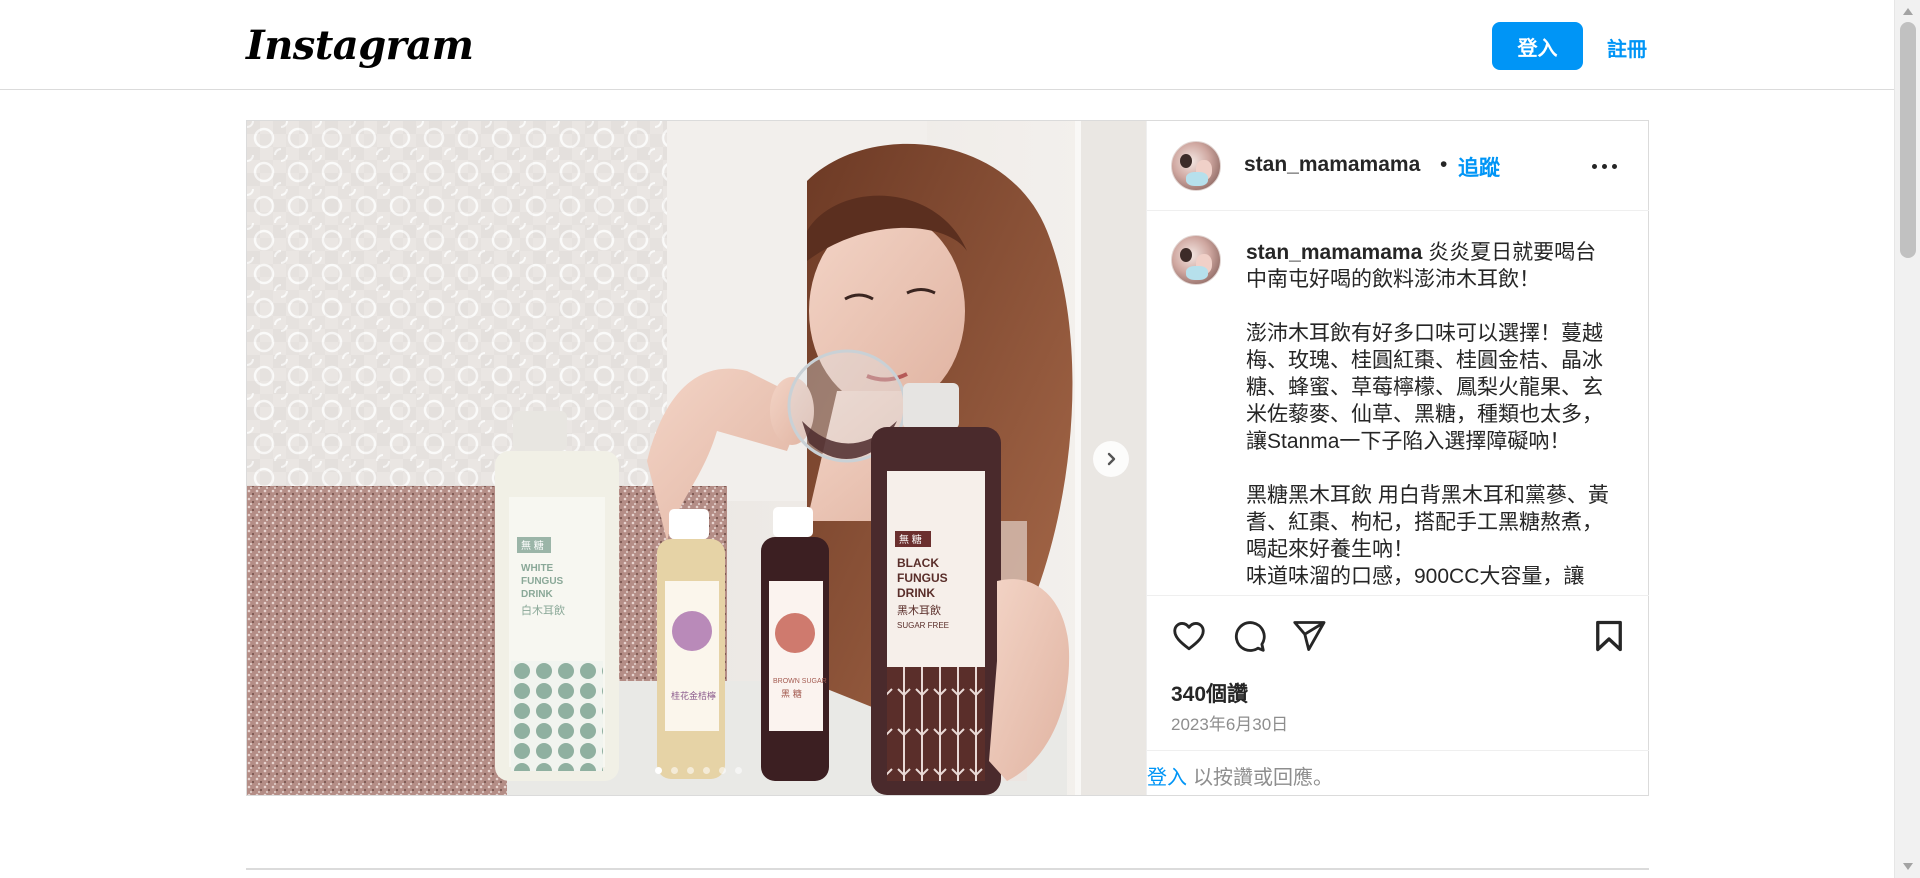  What do you see at coordinates (1908, 11) in the screenshot?
I see `scroll-up-arrow-icon` at bounding box center [1908, 11].